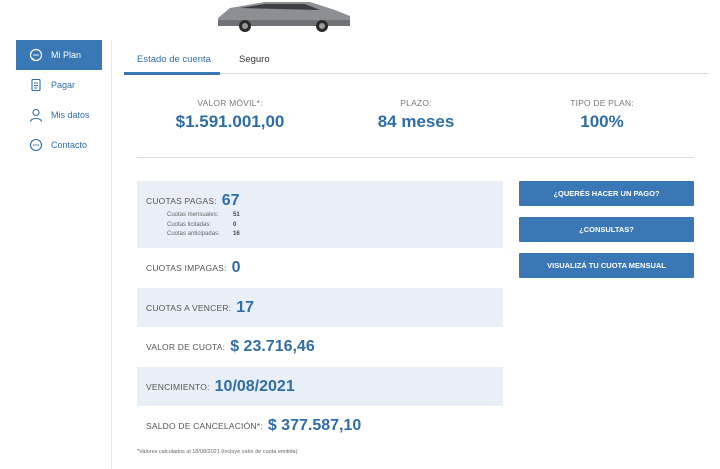 This screenshot has height=469, width=720. I want to click on plazo-value: 84 meses, so click(416, 121).